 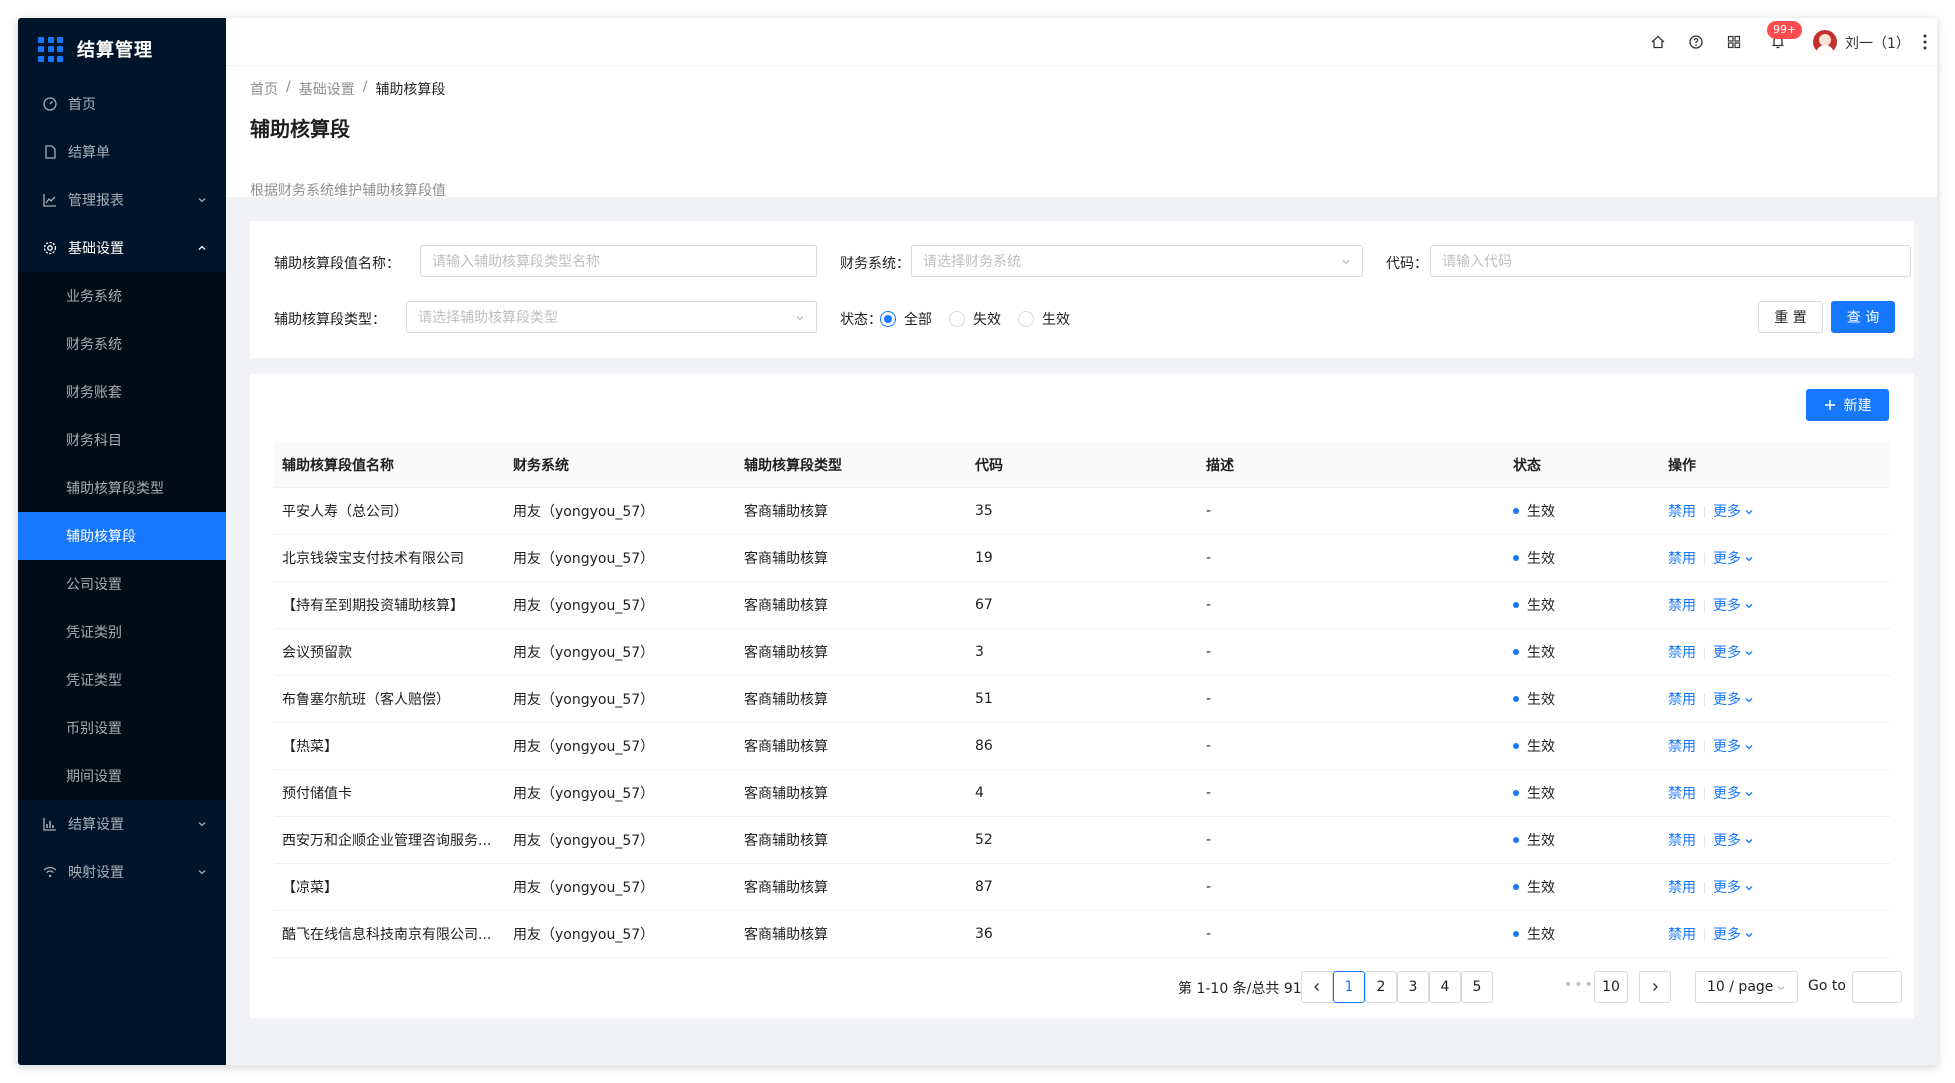 What do you see at coordinates (975, 319) in the screenshot?
I see `status-radio-invalid: 失效` at bounding box center [975, 319].